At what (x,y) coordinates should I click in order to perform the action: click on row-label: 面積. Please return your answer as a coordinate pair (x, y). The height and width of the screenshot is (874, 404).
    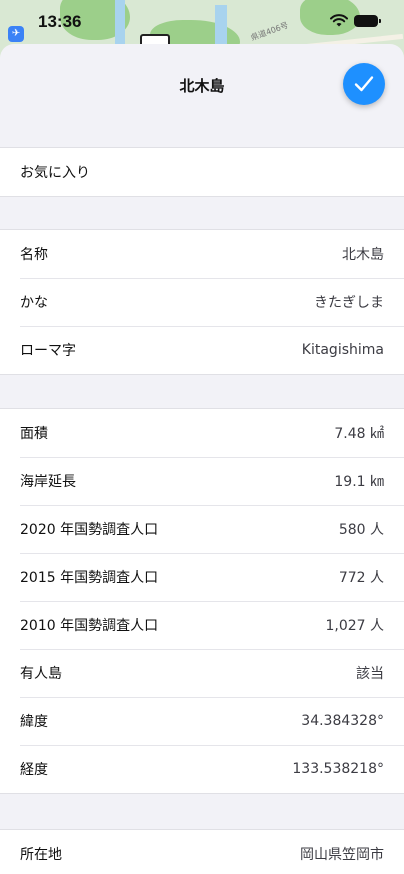
    Looking at the image, I should click on (34, 434).